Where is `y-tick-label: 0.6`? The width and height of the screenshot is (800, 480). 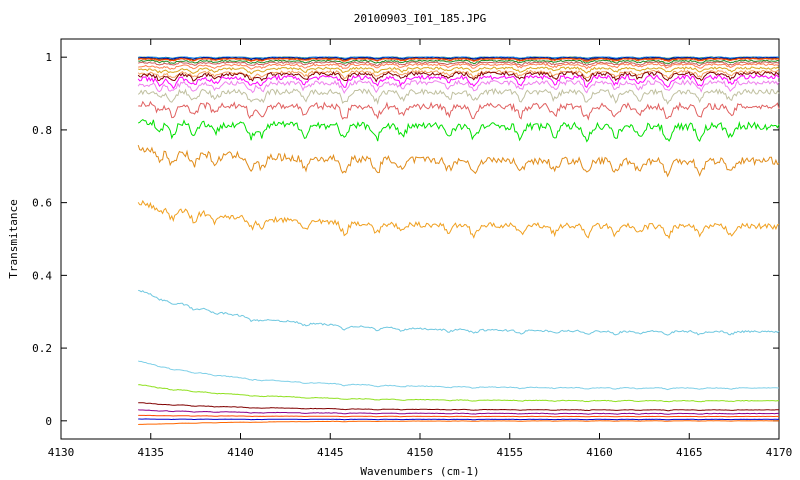 y-tick-label: 0.6 is located at coordinates (42, 203).